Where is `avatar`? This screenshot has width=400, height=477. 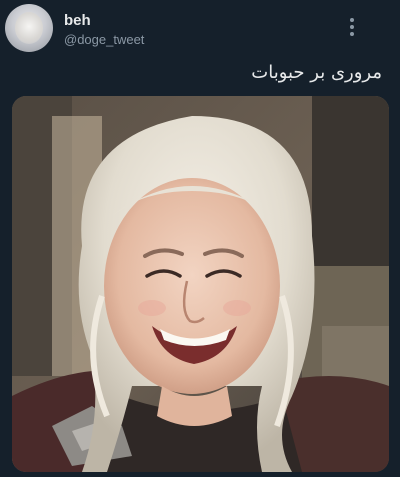
avatar is located at coordinates (29, 28).